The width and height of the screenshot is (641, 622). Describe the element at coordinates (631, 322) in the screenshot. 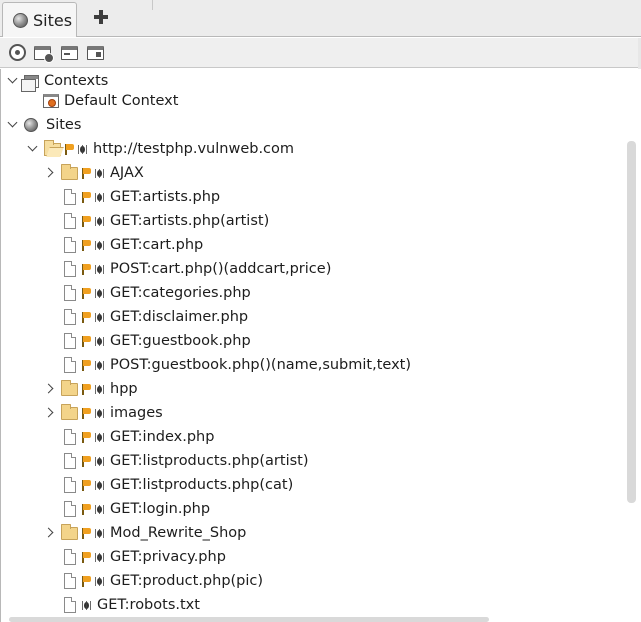

I see `vertical-scrollbar` at that location.